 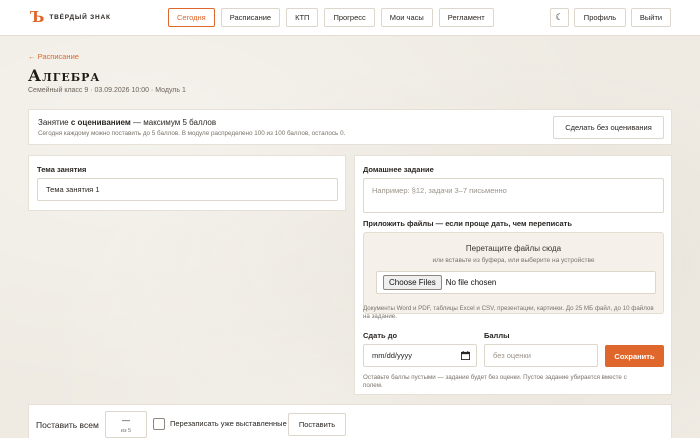 I want to click on theme-toggle-button: ☾, so click(x=559, y=17).